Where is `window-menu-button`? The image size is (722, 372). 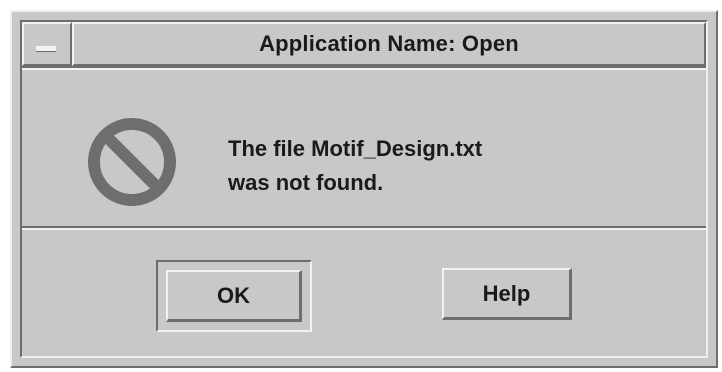 window-menu-button is located at coordinates (47, 44).